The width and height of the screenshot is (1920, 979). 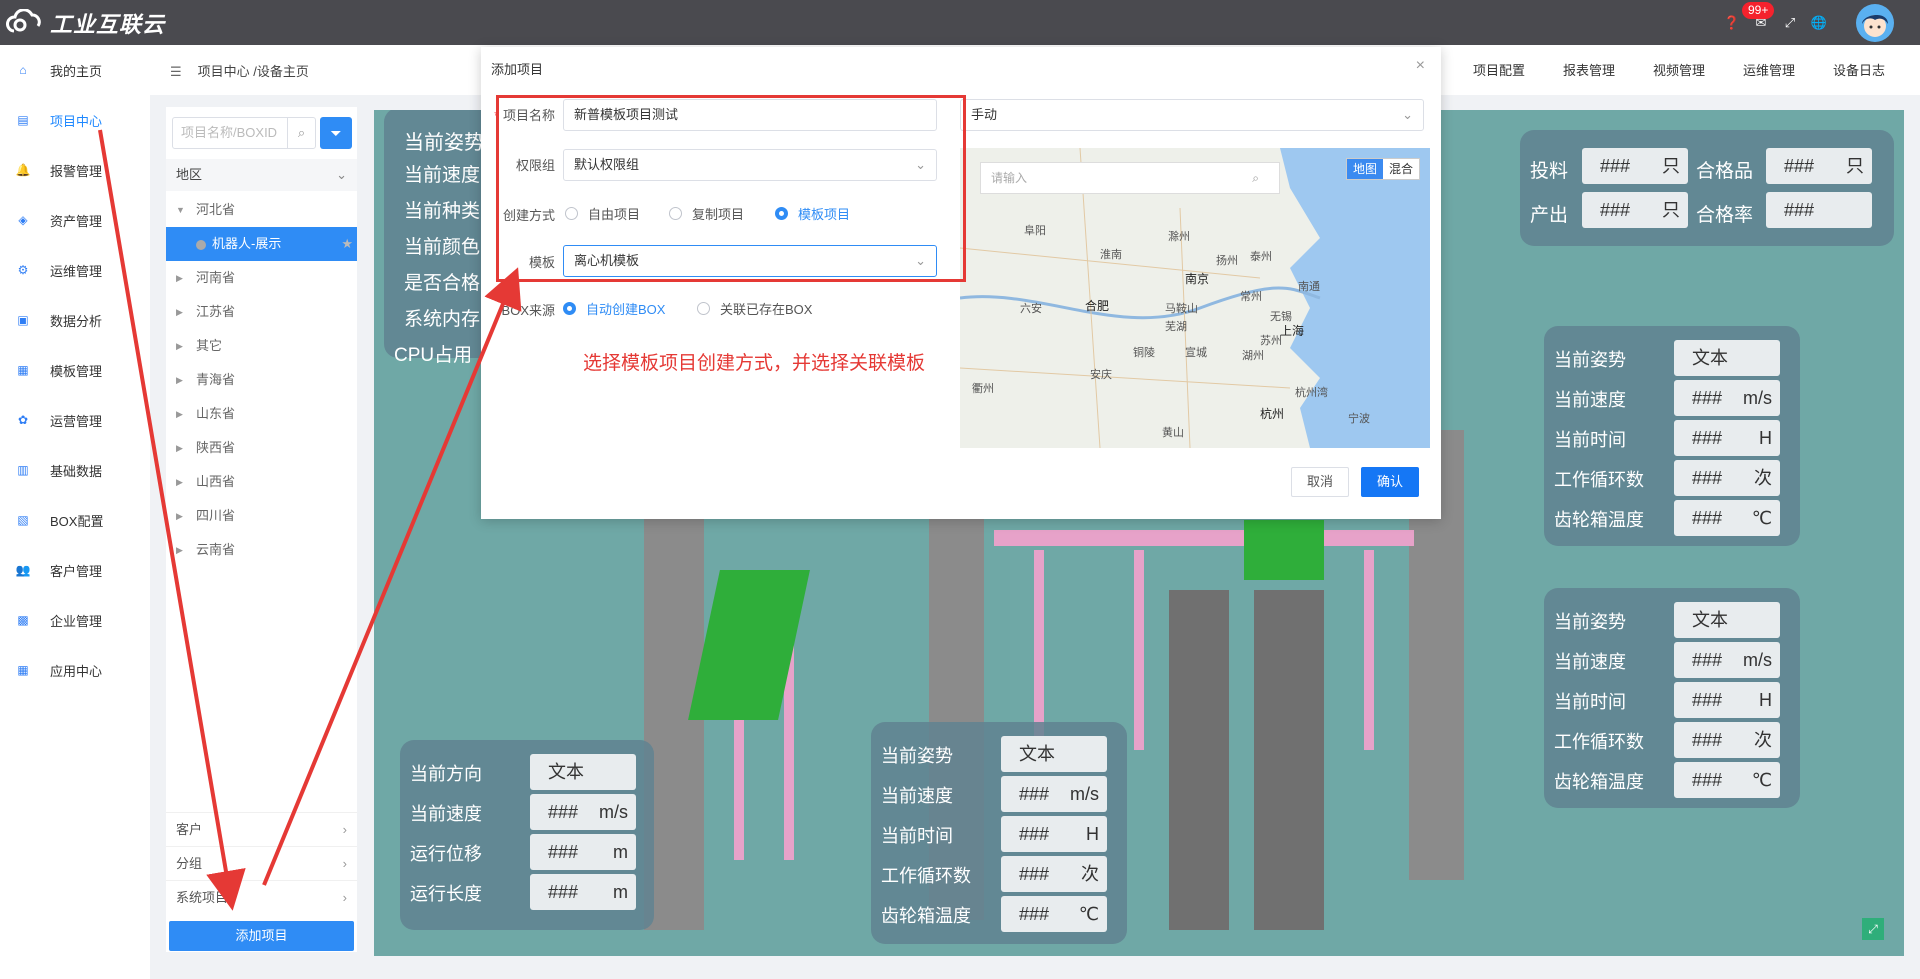 What do you see at coordinates (23, 270) in the screenshot?
I see `gear-icon: ⚙` at bounding box center [23, 270].